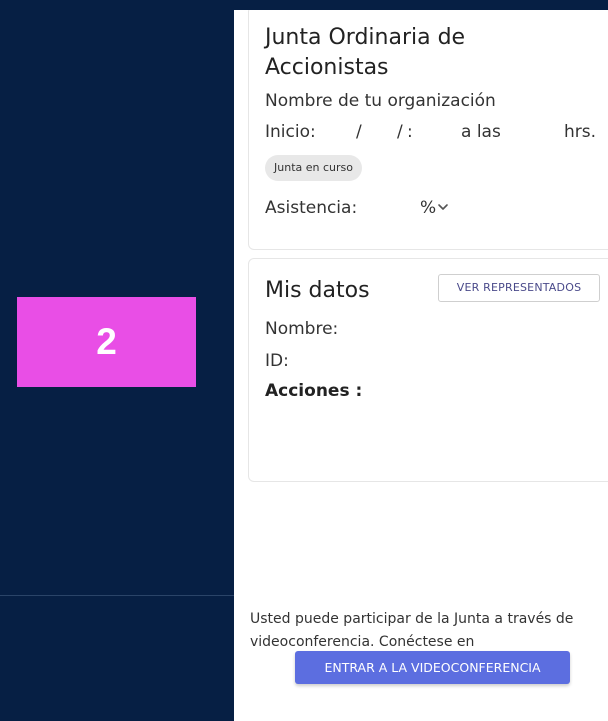  I want to click on attendance-label: Asistencia:, so click(311, 208).